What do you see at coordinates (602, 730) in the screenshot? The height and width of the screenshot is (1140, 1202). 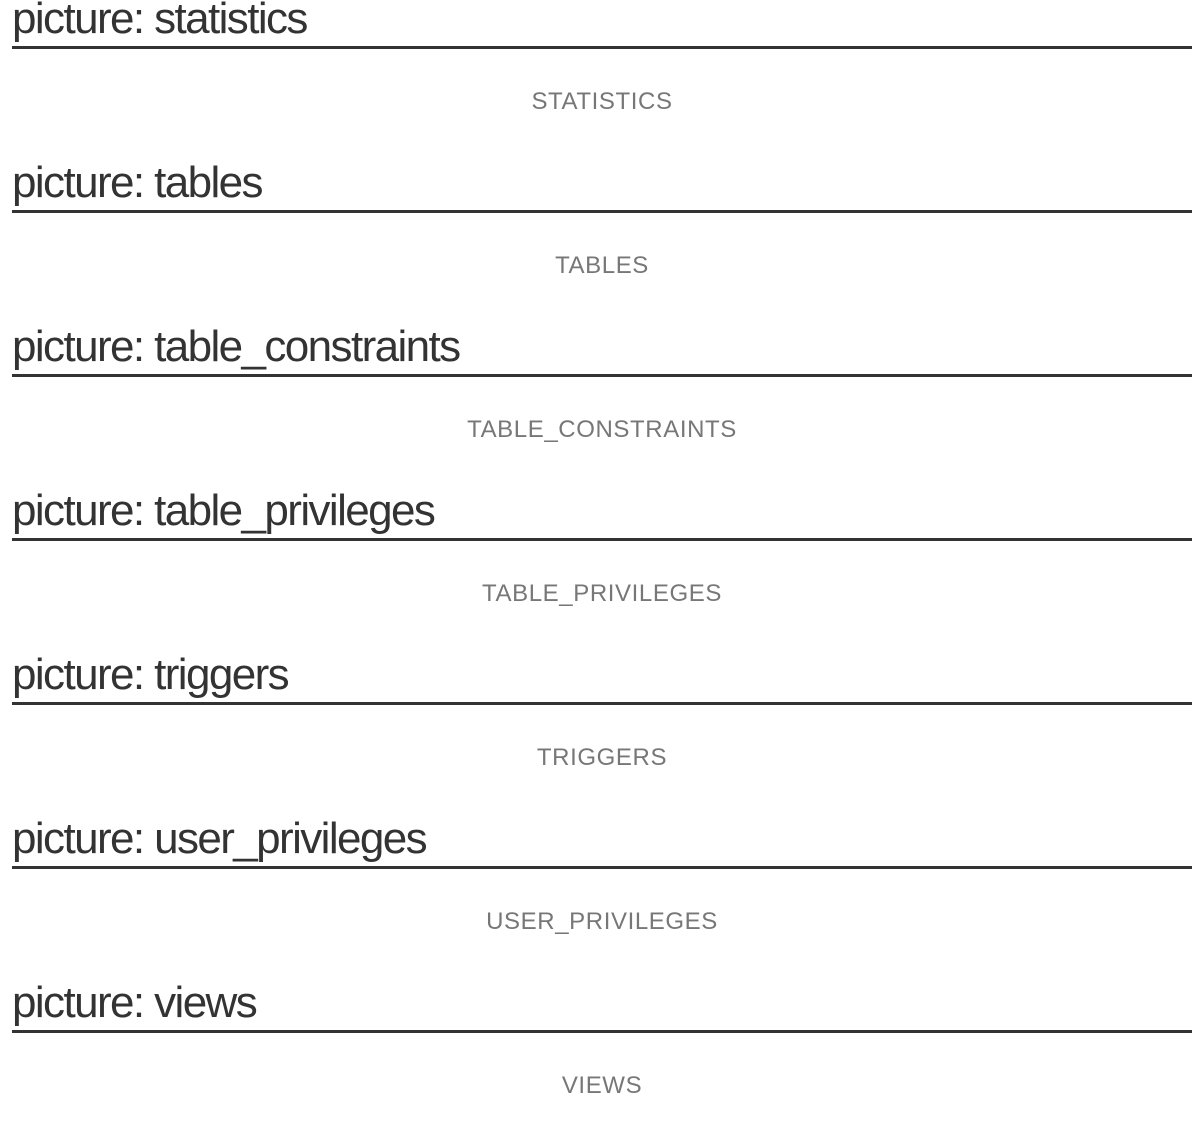 I see `section-triggers: picture: triggers TRIGGERS` at bounding box center [602, 730].